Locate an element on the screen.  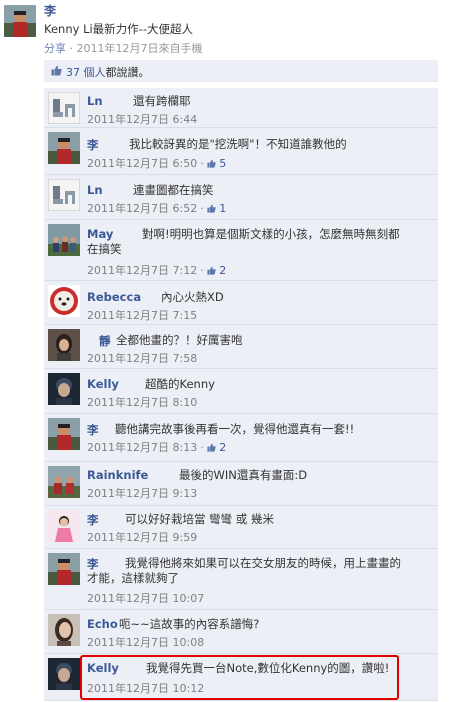
comment-meta: 2011年12月7日 8:13 · 2 is located at coordinates (156, 447).